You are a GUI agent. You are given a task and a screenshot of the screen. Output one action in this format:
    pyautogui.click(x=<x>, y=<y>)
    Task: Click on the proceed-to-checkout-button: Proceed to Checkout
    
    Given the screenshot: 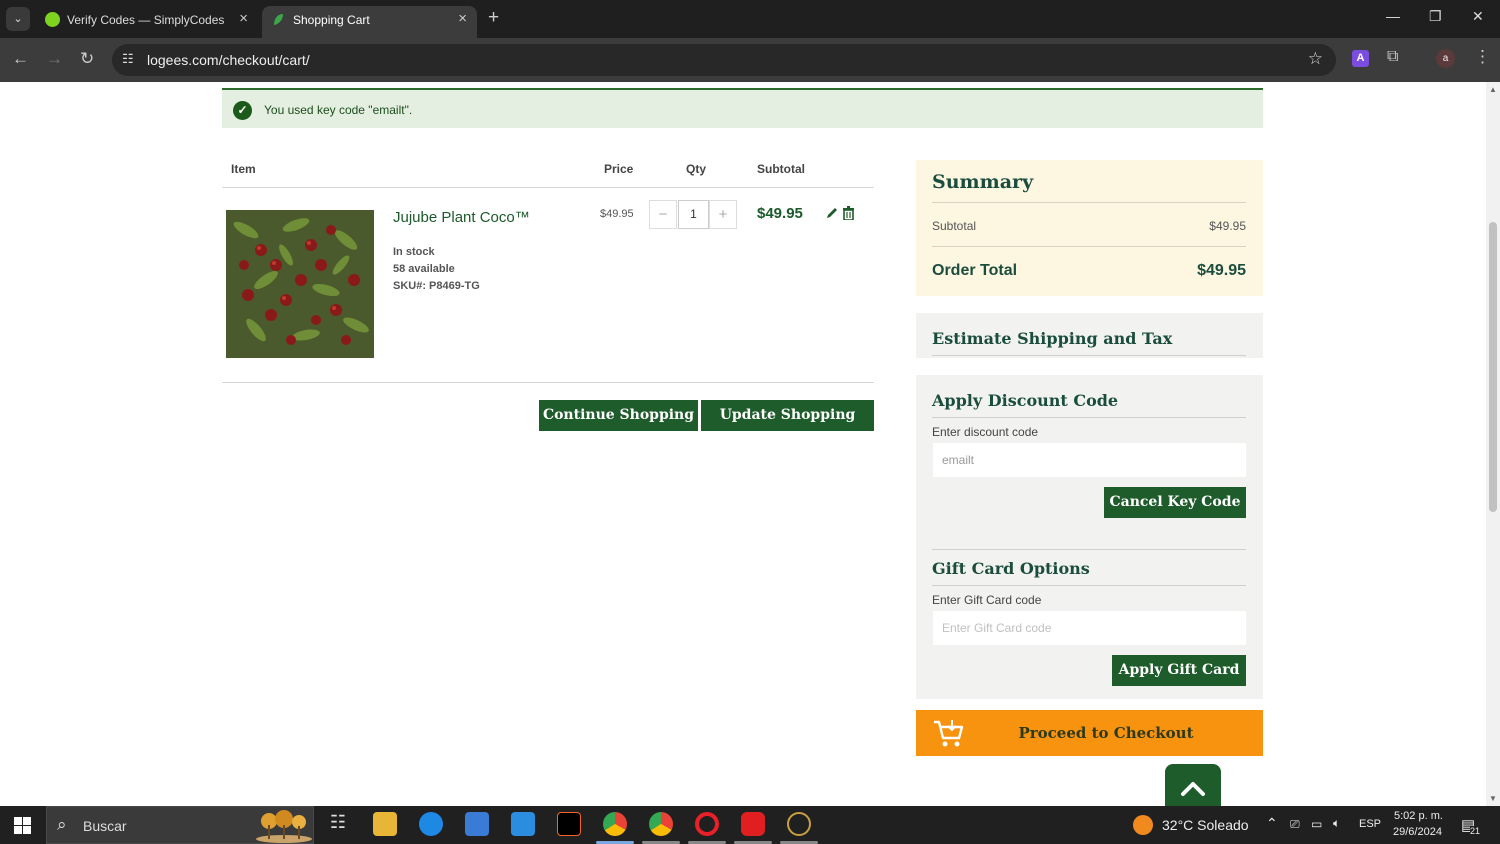 What is the action you would take?
    pyautogui.click(x=1089, y=733)
    